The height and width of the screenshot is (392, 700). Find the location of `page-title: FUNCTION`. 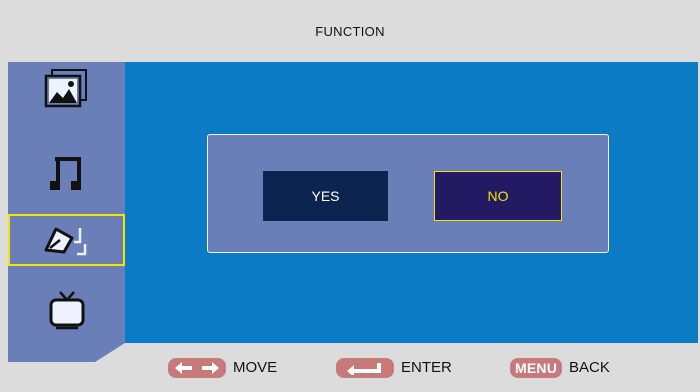

page-title: FUNCTION is located at coordinates (350, 31).